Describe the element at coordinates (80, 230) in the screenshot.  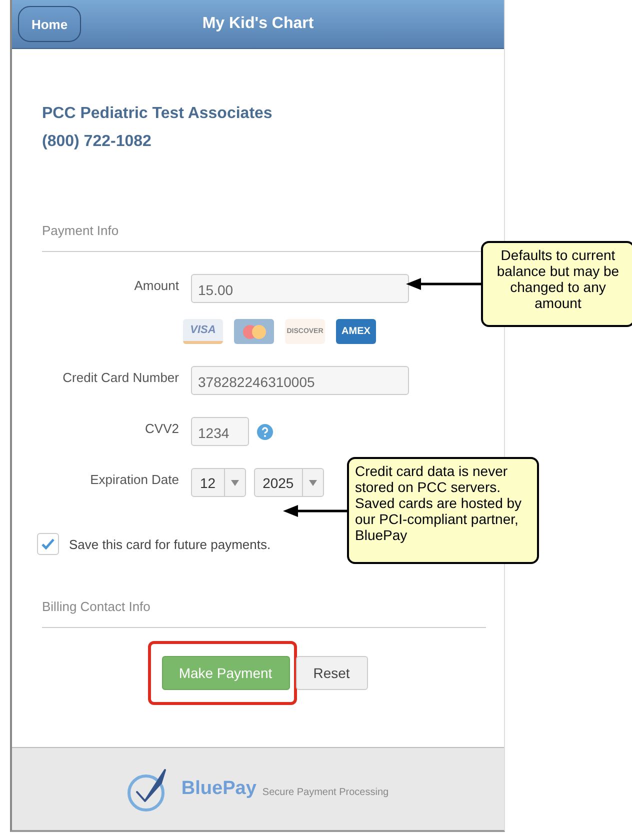
I see `section-heading: Payment Info` at that location.